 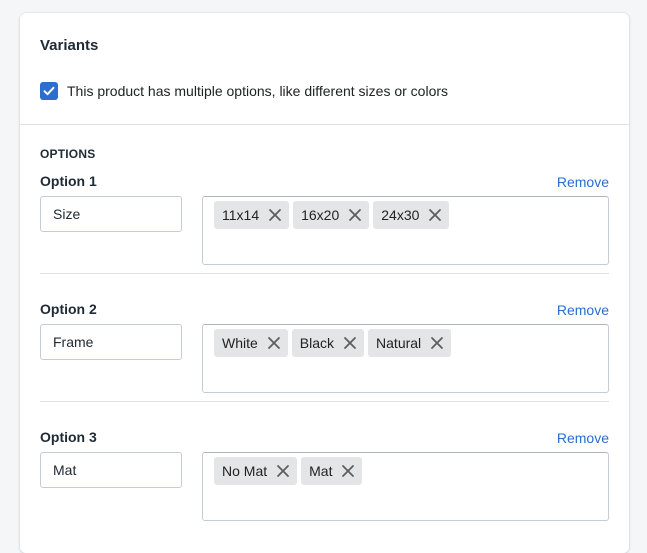 I want to click on option-label: Option 1, so click(x=68, y=181).